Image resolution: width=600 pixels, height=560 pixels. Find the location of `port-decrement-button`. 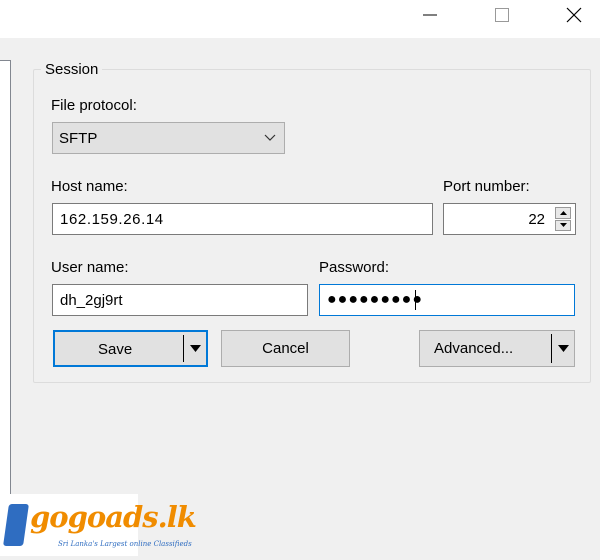

port-decrement-button is located at coordinates (563, 225).